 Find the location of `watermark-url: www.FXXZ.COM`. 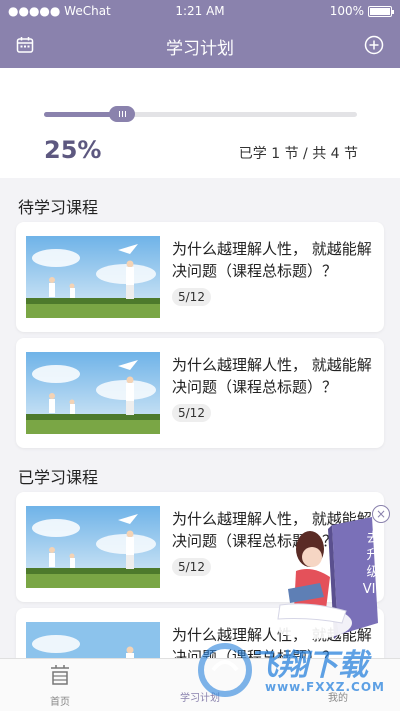

watermark-url: www.FXXZ.COM is located at coordinates (325, 687).